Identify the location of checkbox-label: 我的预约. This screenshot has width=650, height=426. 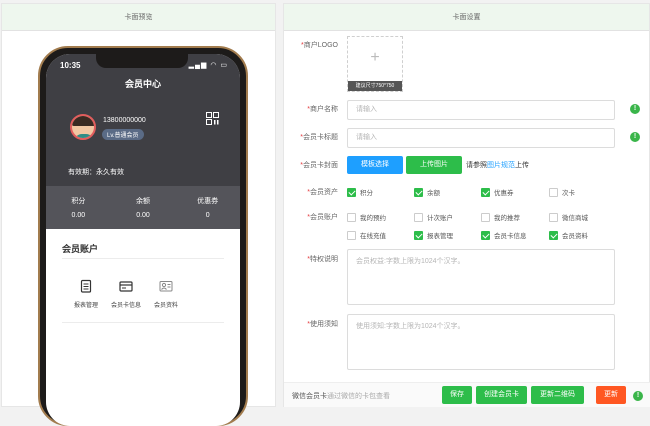
(373, 218).